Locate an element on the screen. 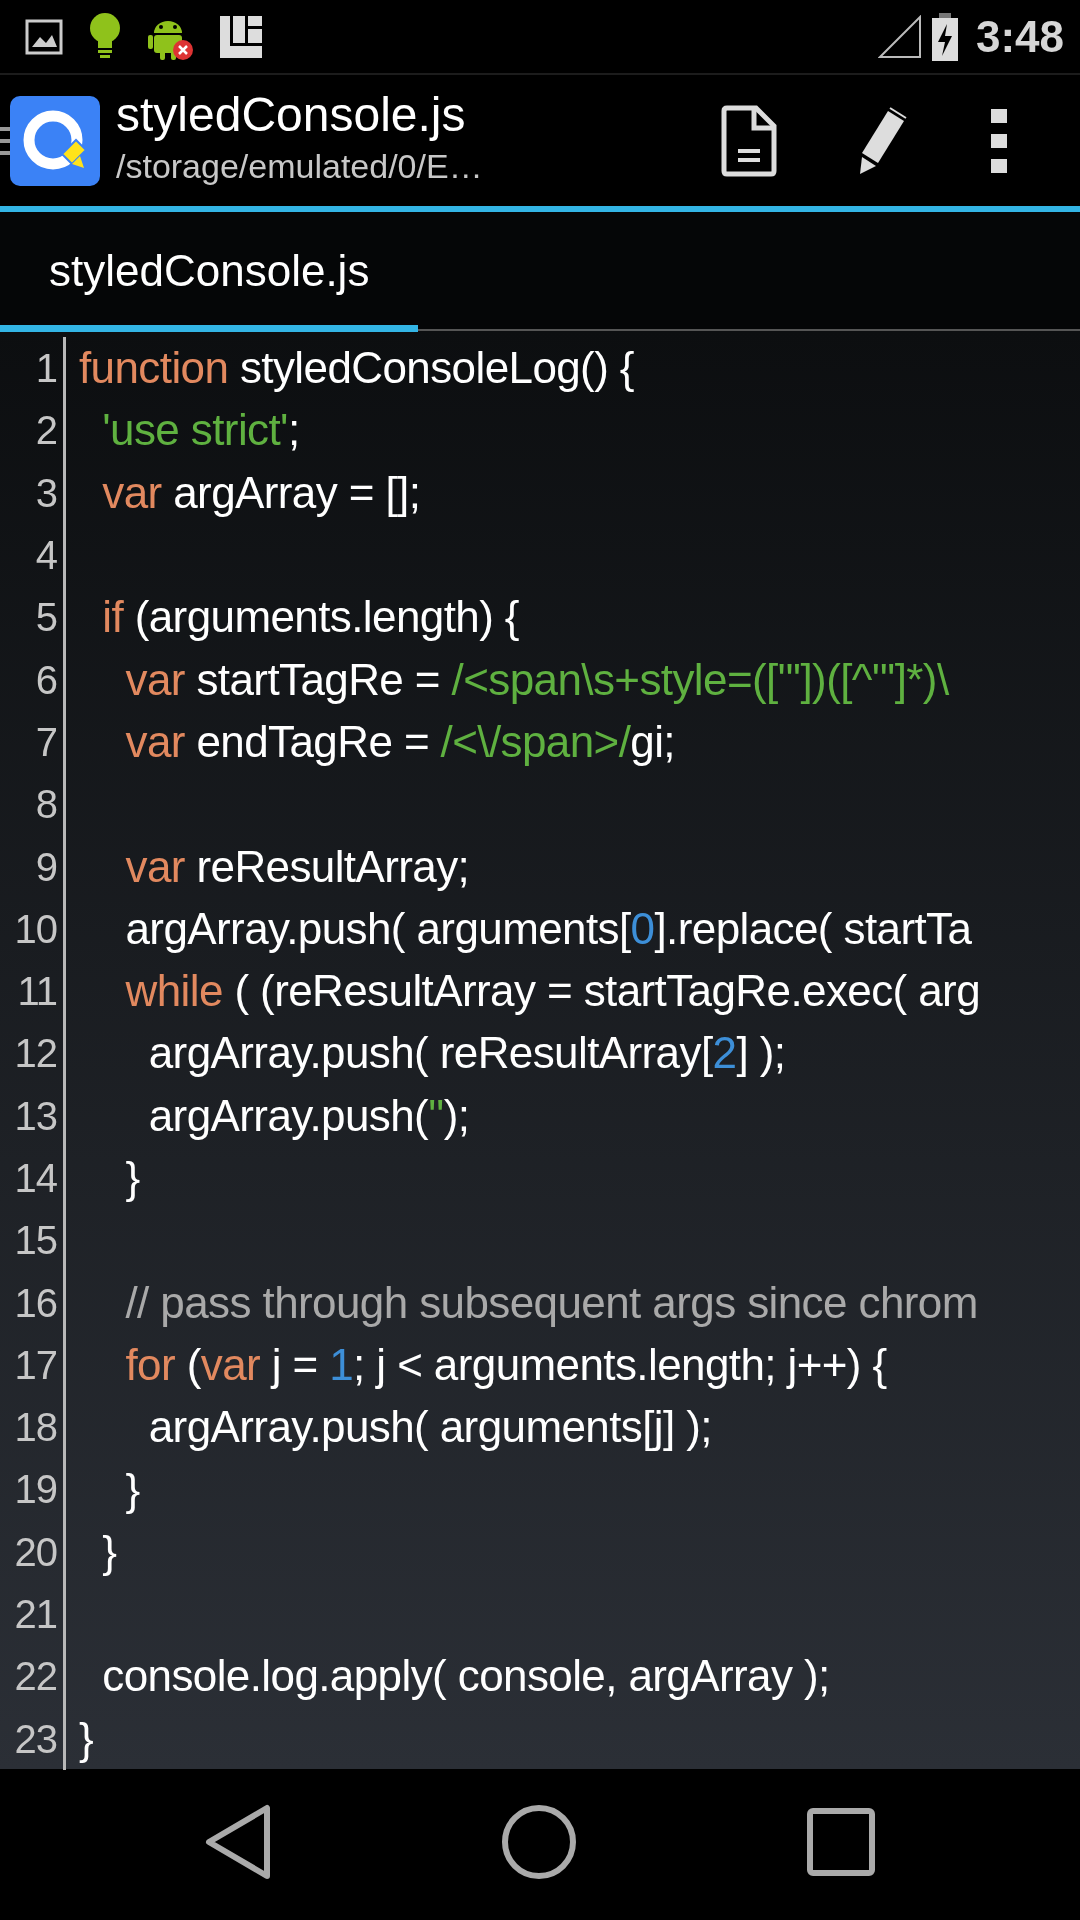 The width and height of the screenshot is (1080, 1920). line-number: 18 is located at coordinates (35, 1428).